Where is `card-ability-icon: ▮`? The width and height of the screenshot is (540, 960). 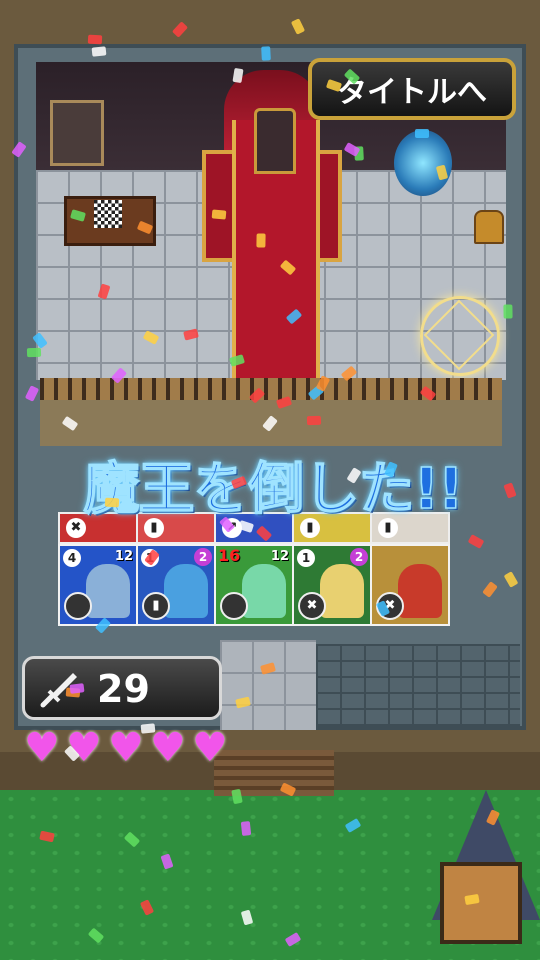 card-ability-icon: ▮ is located at coordinates (156, 606).